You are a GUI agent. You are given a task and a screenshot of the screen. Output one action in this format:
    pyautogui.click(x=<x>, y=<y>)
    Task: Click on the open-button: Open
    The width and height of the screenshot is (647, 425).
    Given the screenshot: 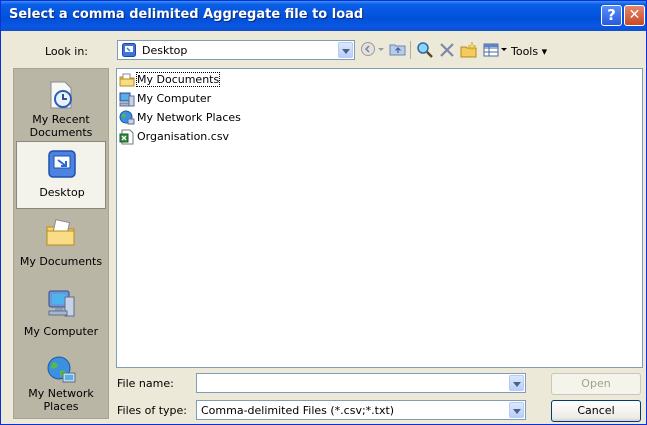 What is the action you would take?
    pyautogui.click(x=596, y=384)
    